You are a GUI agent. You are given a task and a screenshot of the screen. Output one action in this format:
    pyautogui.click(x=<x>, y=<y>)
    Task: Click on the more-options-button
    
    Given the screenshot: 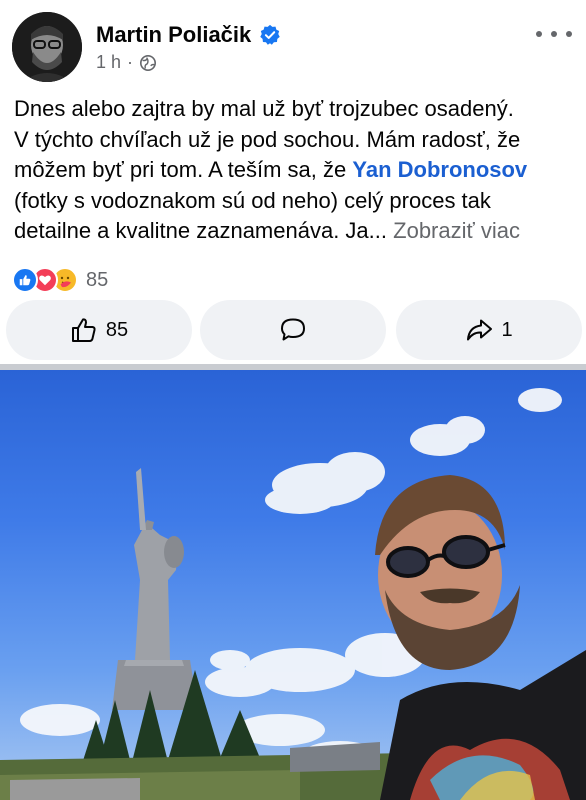 What is the action you would take?
    pyautogui.click(x=554, y=34)
    